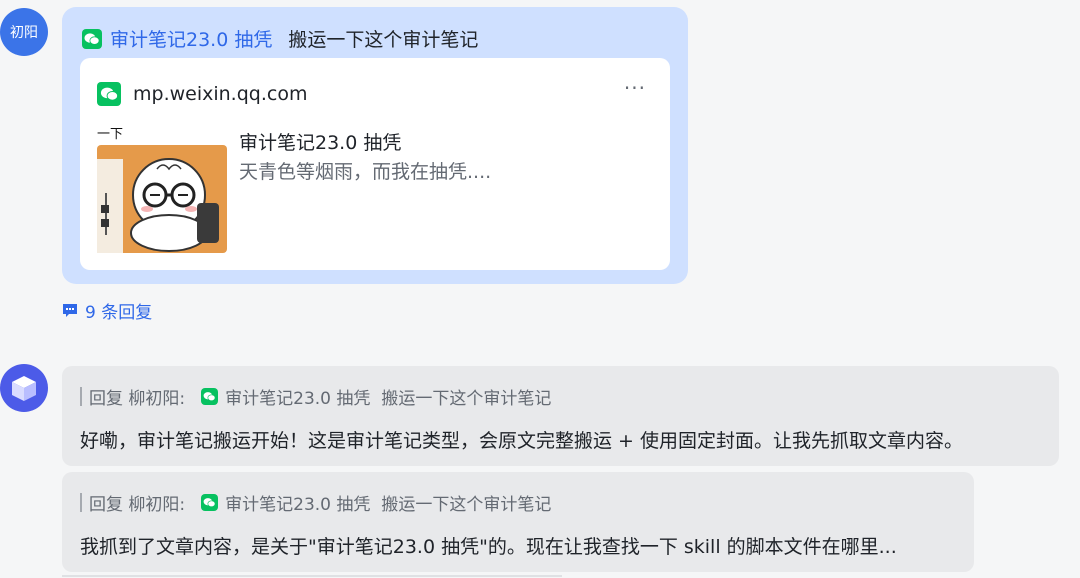 This screenshot has height=578, width=1080. Describe the element at coordinates (280, 38) in the screenshot. I see `user-message-header: 审计笔记23.0 抽凭 搬运一下这个审计笔记` at that location.